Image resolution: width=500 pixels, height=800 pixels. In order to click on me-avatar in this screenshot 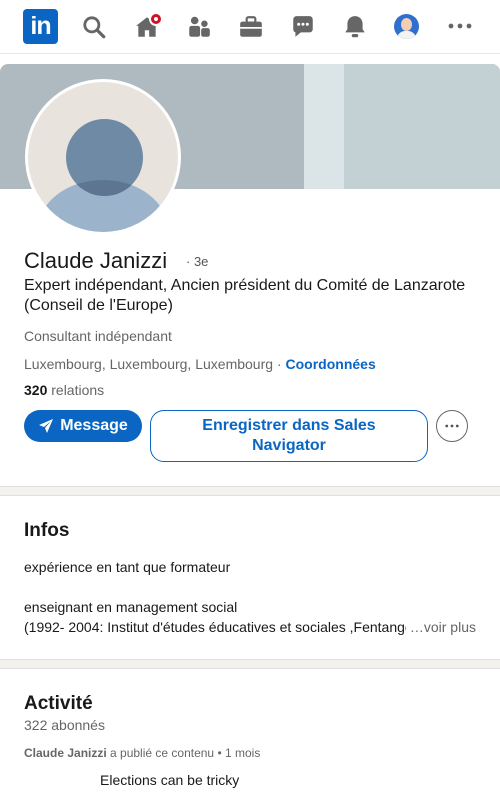, I will do `click(406, 26)`.